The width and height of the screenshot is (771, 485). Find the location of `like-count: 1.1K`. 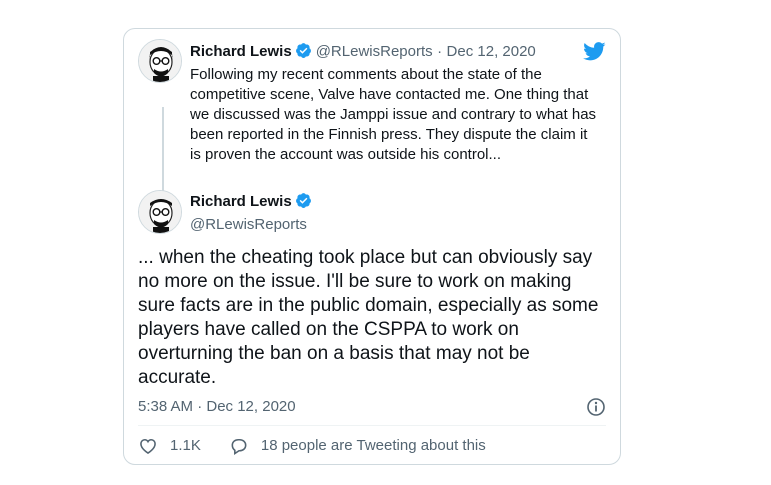

like-count: 1.1K is located at coordinates (185, 445).